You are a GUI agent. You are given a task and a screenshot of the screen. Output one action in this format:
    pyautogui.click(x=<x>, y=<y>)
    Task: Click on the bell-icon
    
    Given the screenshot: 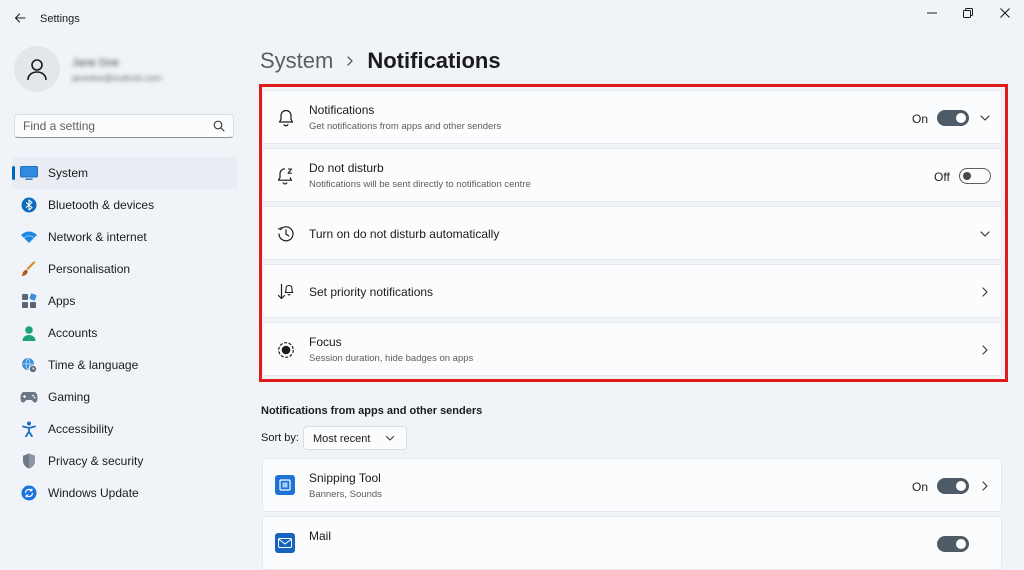 What is the action you would take?
    pyautogui.click(x=286, y=118)
    